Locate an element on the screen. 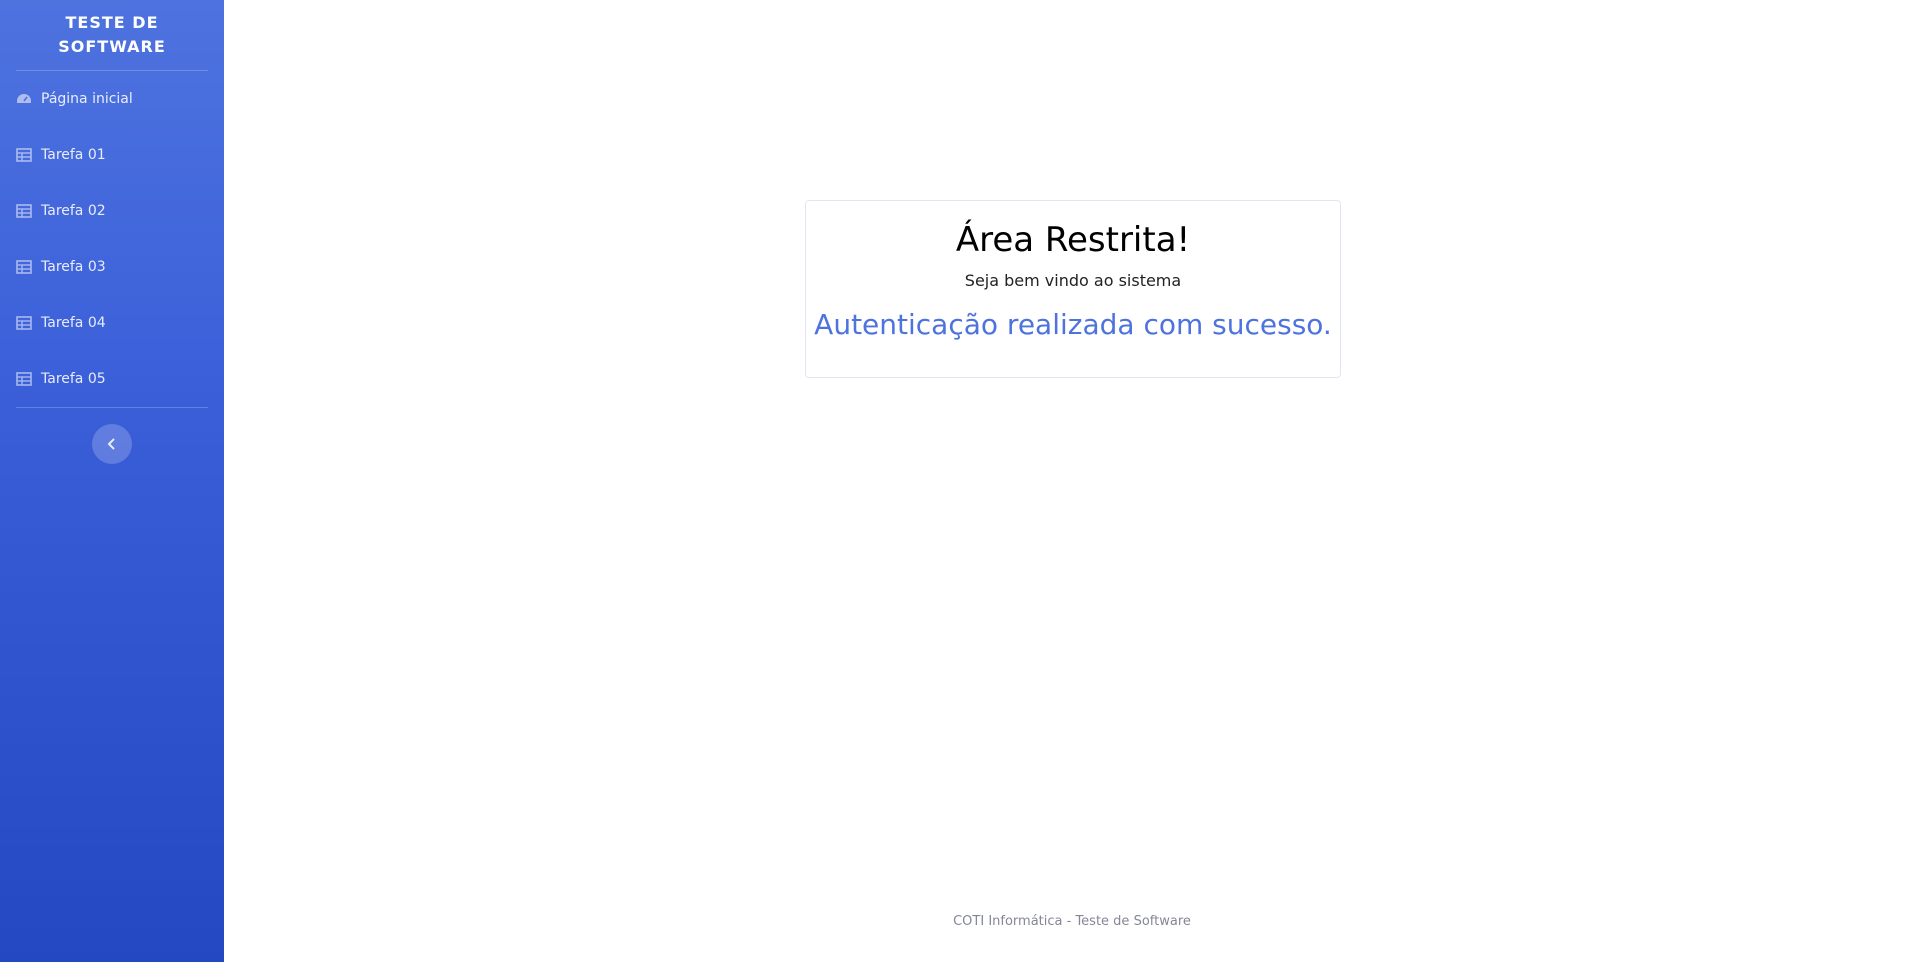 The width and height of the screenshot is (1920, 962). tachometer-icon is located at coordinates (24, 99).